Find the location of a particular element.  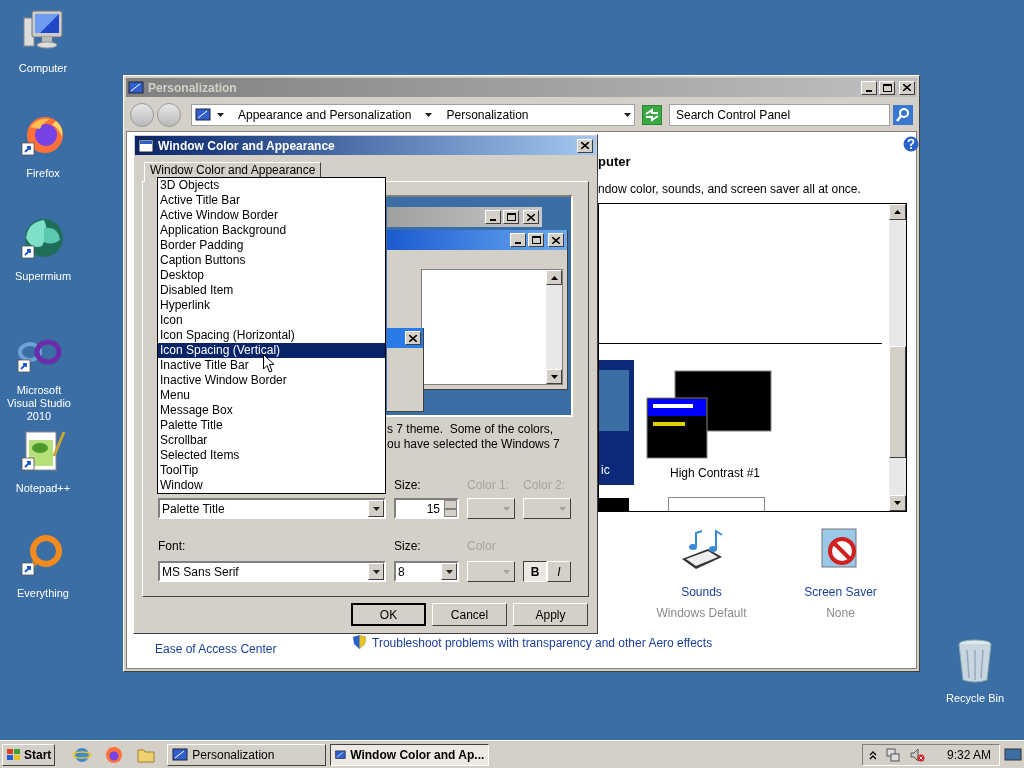

taskbar-button: Personalization is located at coordinates (247, 754).